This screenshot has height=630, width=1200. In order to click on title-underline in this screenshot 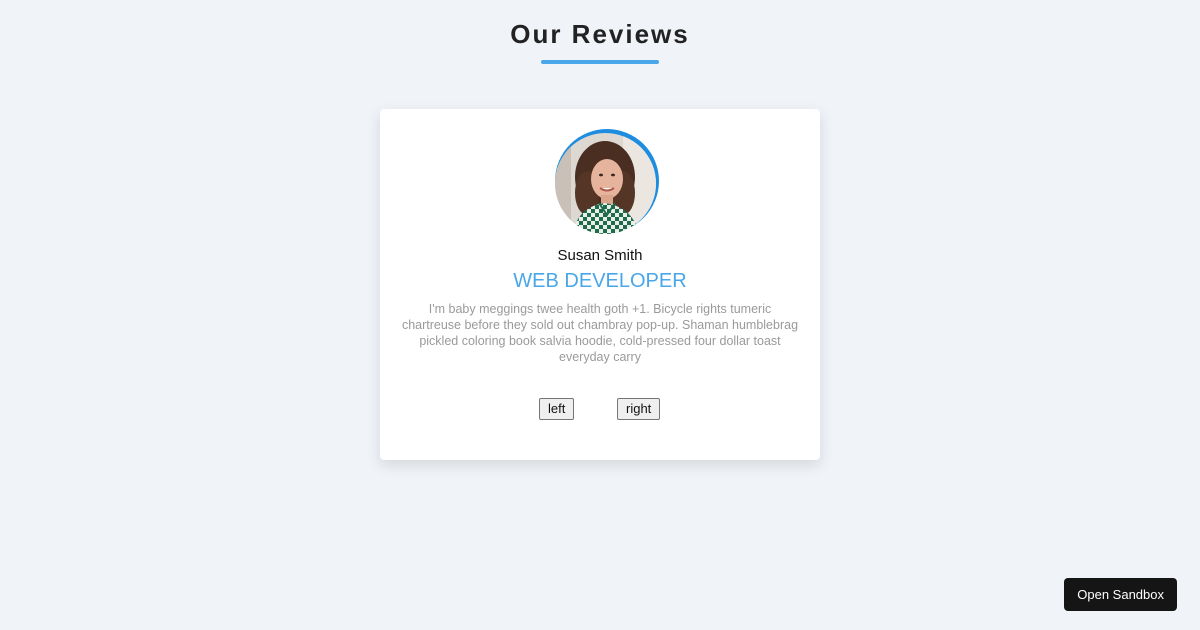, I will do `click(600, 62)`.